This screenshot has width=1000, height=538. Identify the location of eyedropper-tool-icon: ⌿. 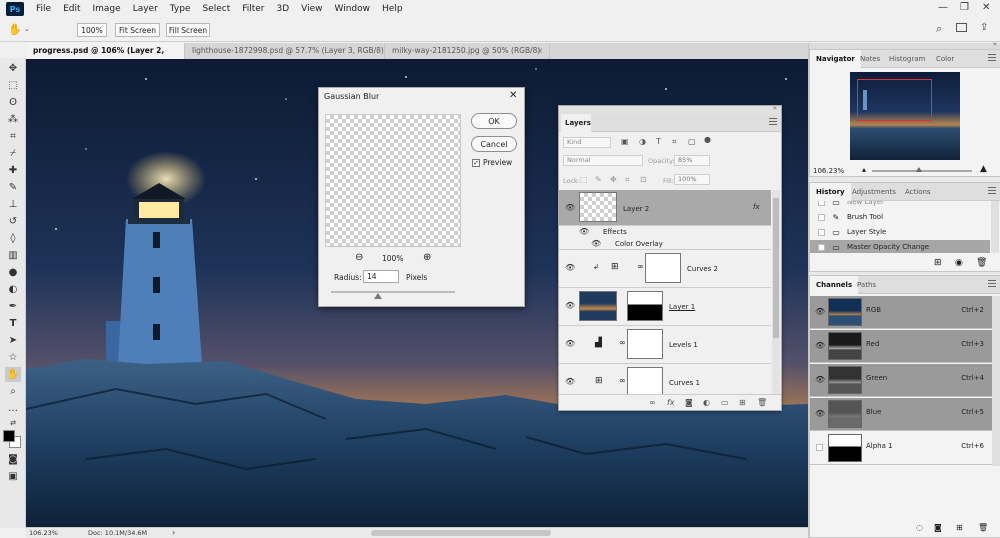
(13, 153).